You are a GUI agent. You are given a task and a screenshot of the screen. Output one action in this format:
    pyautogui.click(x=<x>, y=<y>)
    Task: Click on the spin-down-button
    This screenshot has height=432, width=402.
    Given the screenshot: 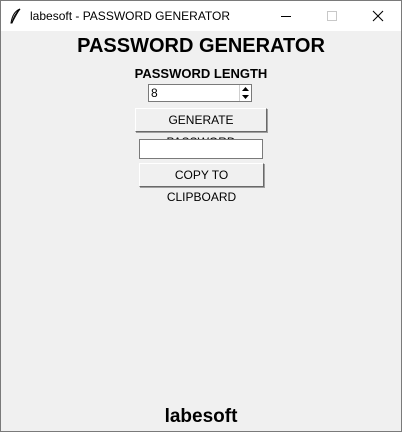 What is the action you would take?
    pyautogui.click(x=245, y=97)
    